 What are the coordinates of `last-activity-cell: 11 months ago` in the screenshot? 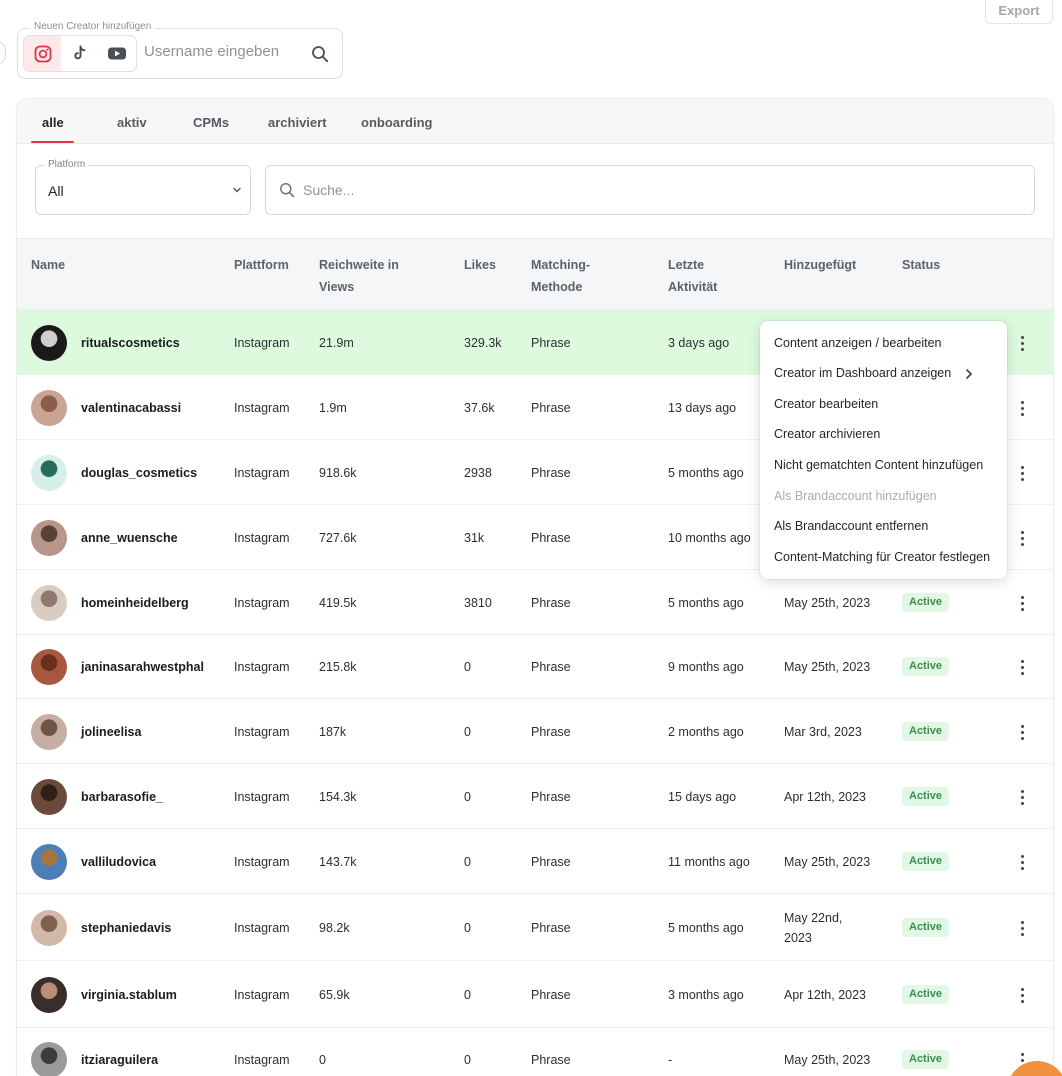 It's located at (709, 862).